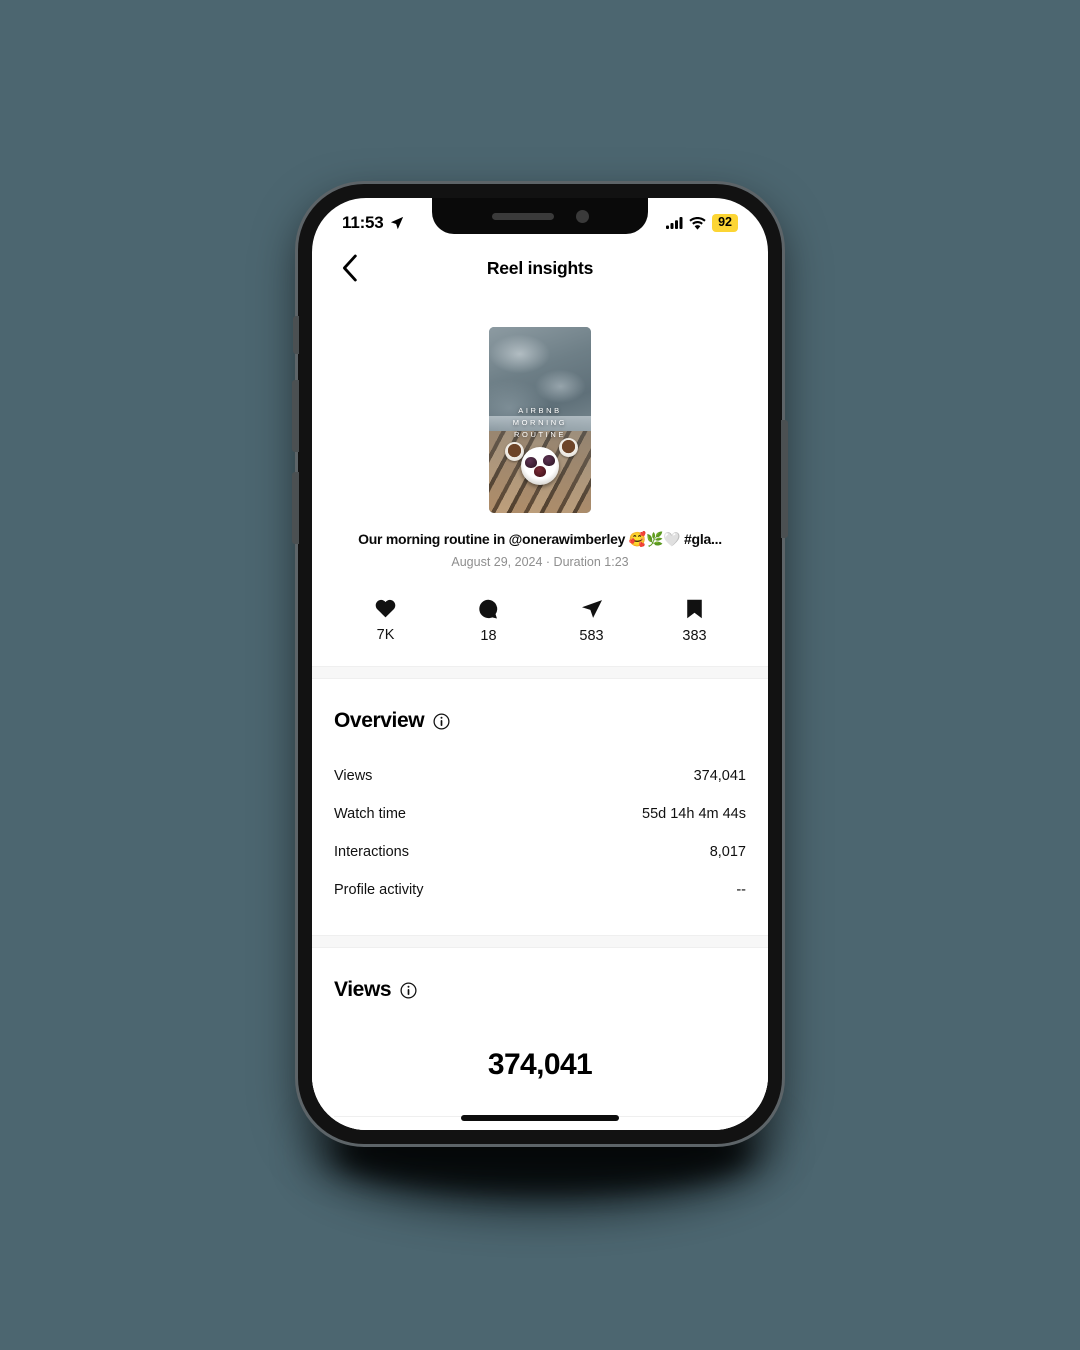 The width and height of the screenshot is (1080, 1350). What do you see at coordinates (697, 223) in the screenshot?
I see `wifi-icon` at bounding box center [697, 223].